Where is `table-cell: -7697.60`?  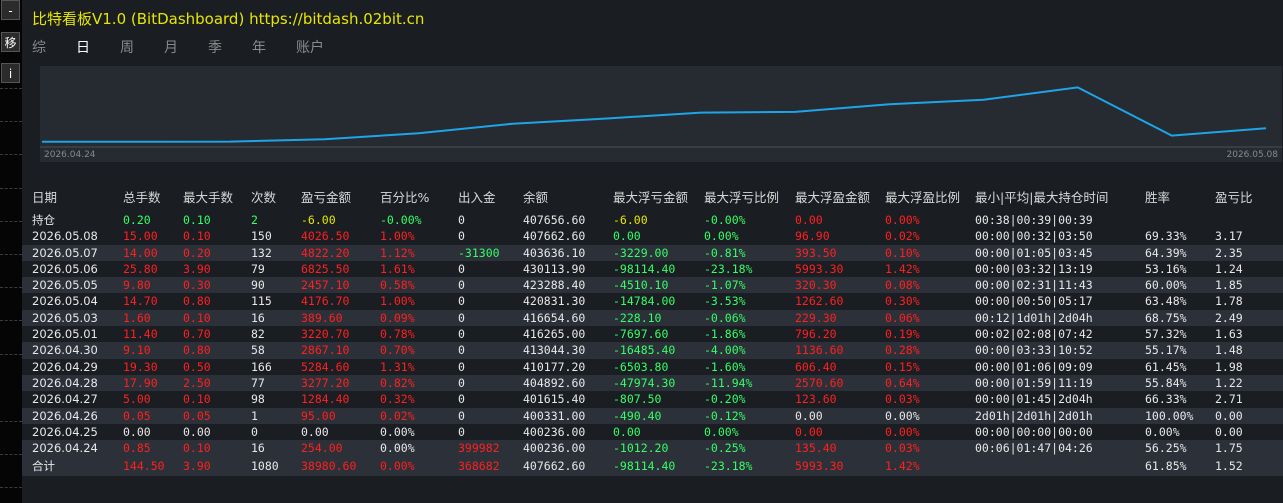
table-cell: -7697.60 is located at coordinates (641, 334).